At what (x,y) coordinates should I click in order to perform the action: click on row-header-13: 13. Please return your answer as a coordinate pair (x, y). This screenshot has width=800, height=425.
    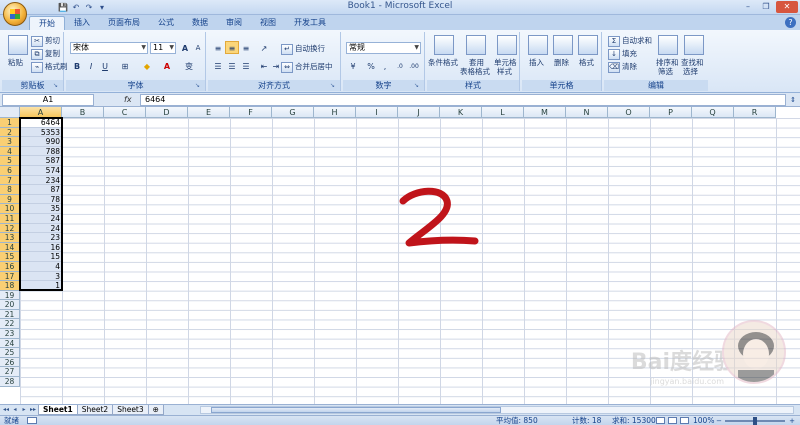
    Looking at the image, I should click on (10, 238).